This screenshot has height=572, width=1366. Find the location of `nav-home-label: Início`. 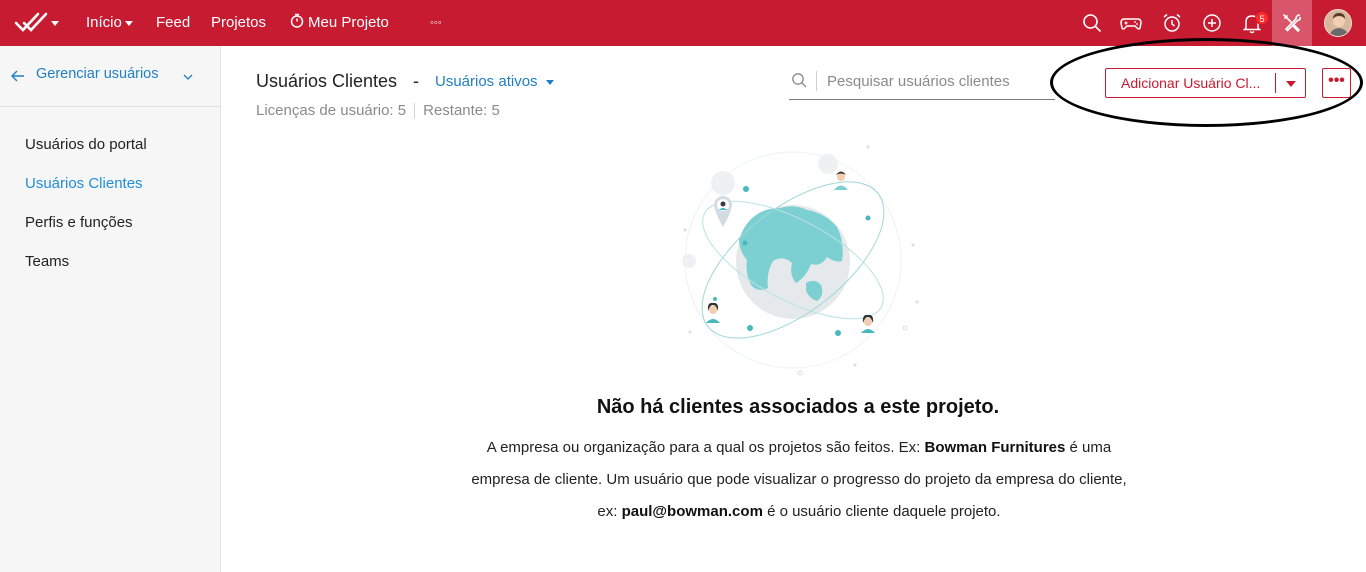

nav-home-label: Início is located at coordinates (104, 22).